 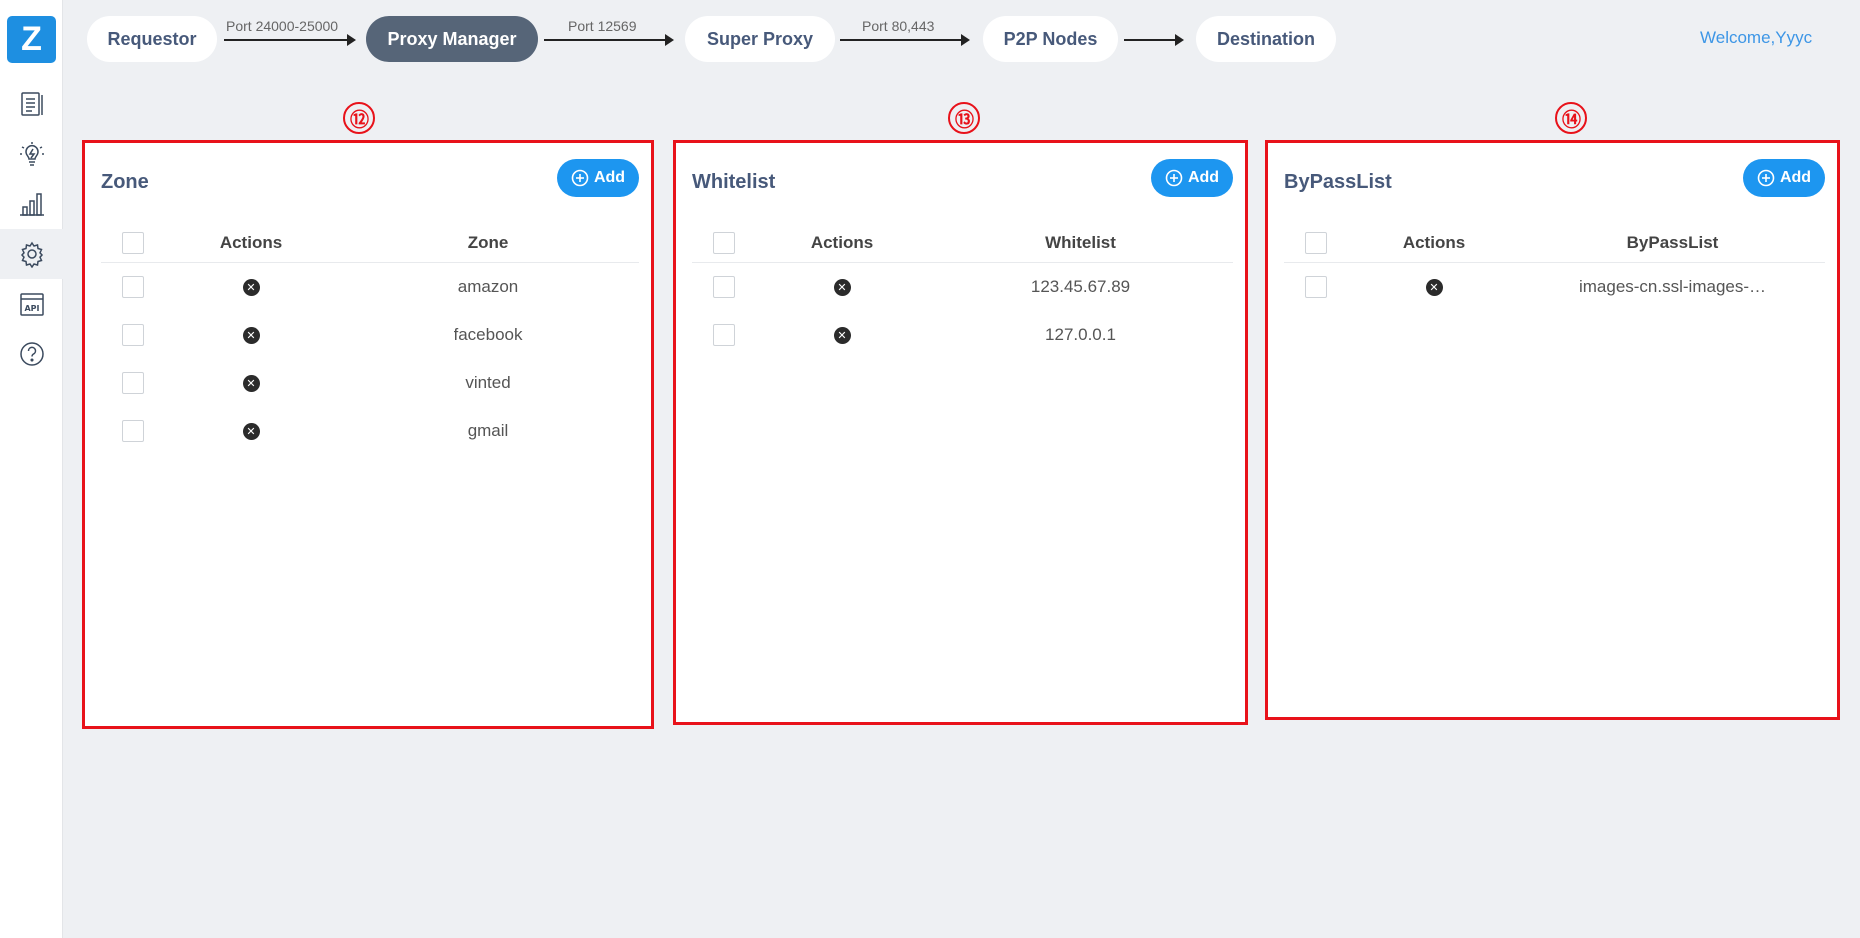 I want to click on api-window-icon: API, so click(x=31, y=304).